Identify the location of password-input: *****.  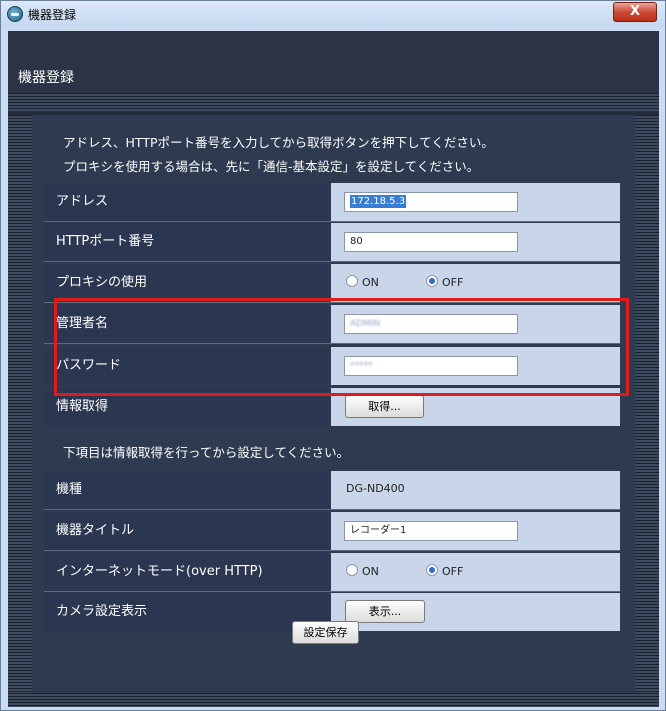
(431, 366).